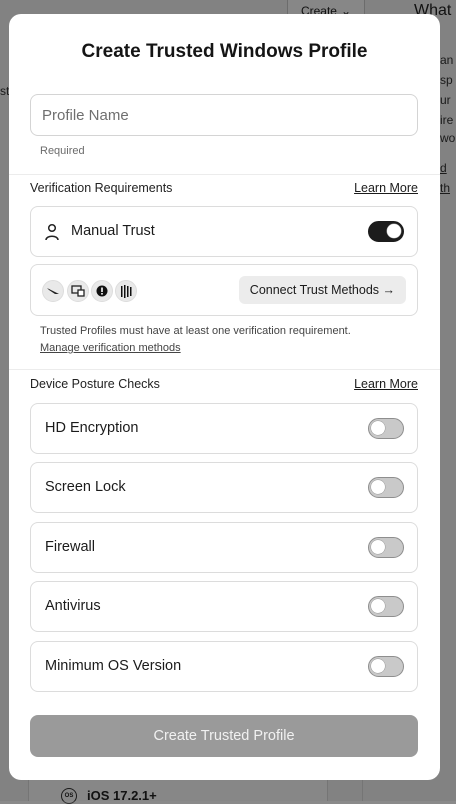  I want to click on posture-learn-more-link: Learn More, so click(386, 384).